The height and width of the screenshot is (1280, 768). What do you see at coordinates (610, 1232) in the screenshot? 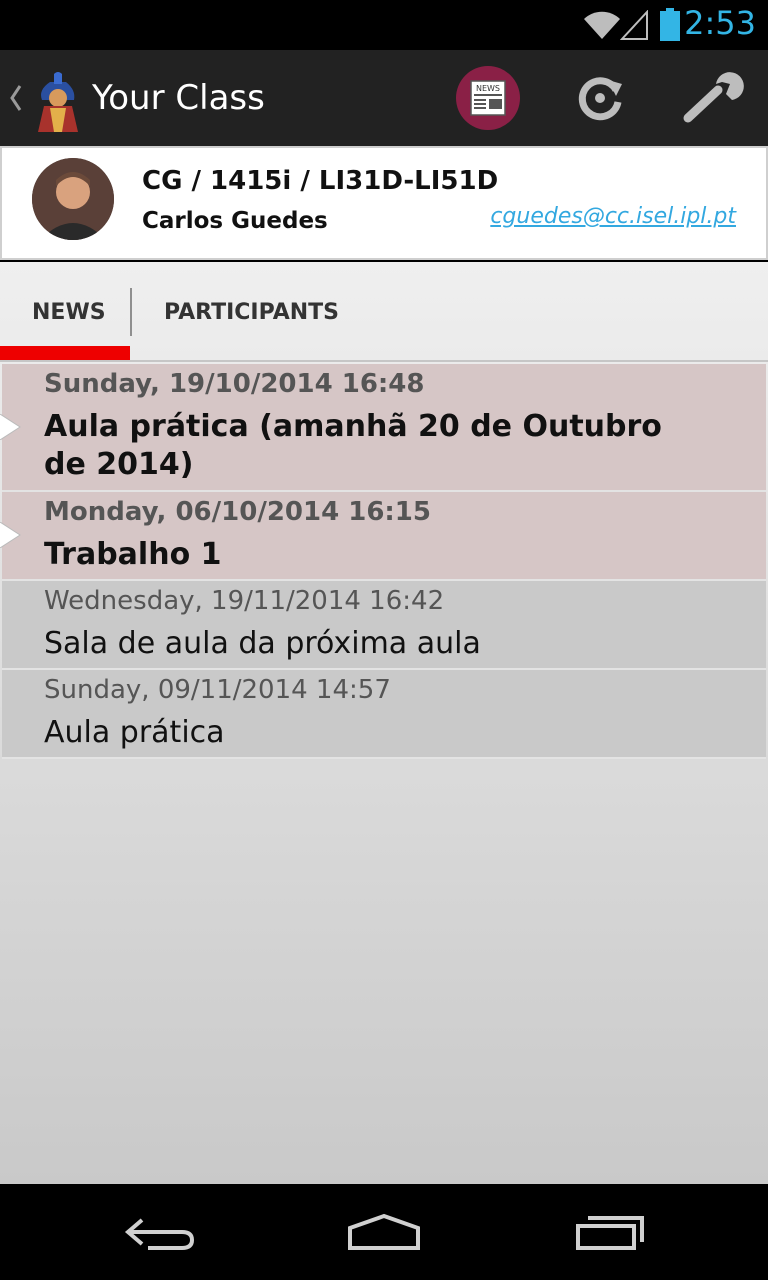
I see `recent-apps-icon` at bounding box center [610, 1232].